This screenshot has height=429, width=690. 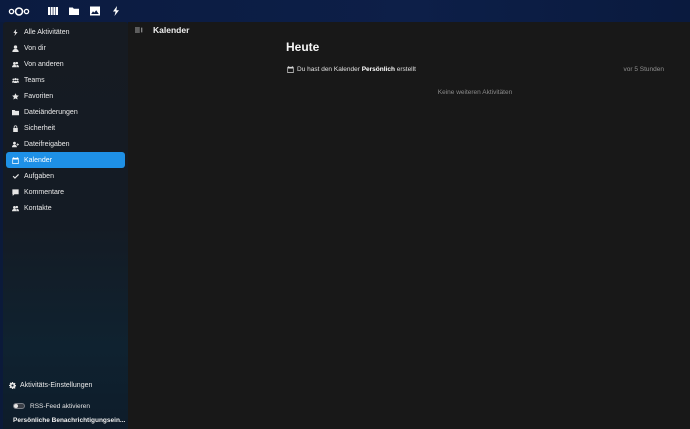 I want to click on lock-icon, so click(x=15, y=128).